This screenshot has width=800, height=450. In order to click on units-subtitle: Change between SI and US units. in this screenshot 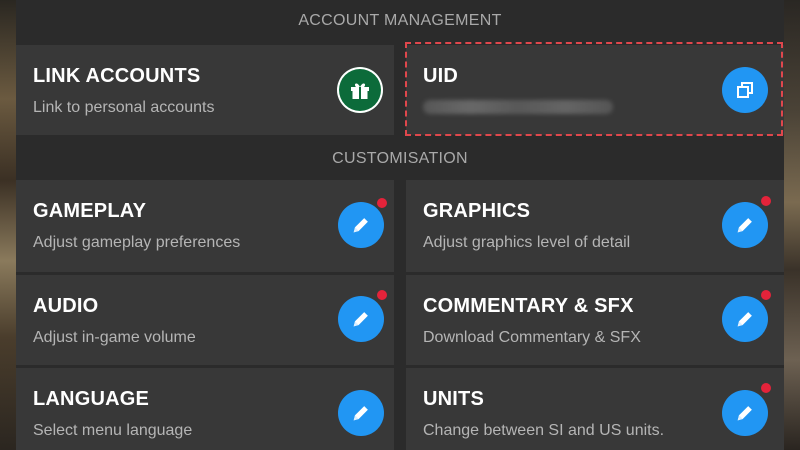, I will do `click(544, 430)`.